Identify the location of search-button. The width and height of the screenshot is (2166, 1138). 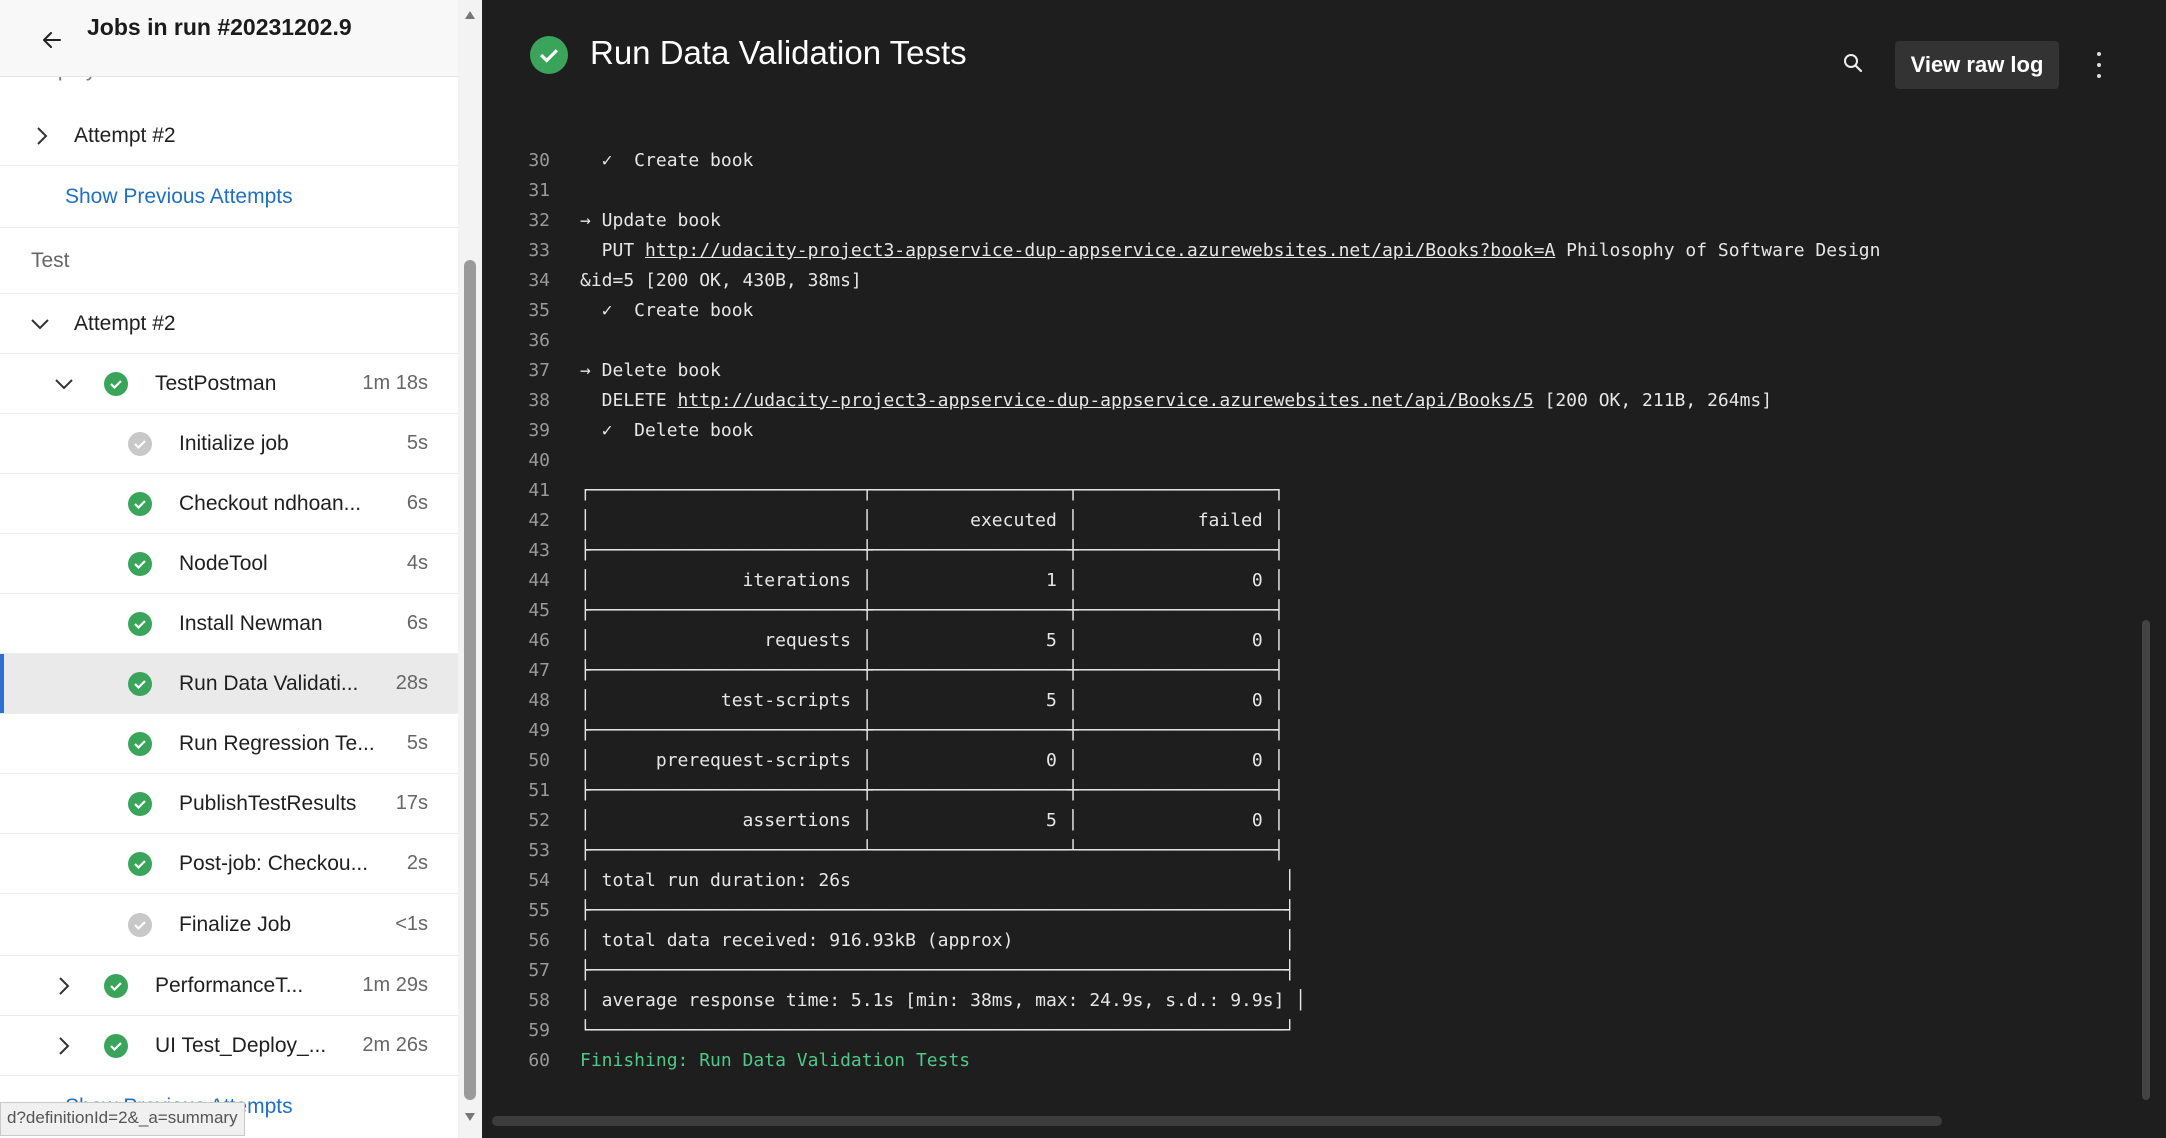
(1853, 63).